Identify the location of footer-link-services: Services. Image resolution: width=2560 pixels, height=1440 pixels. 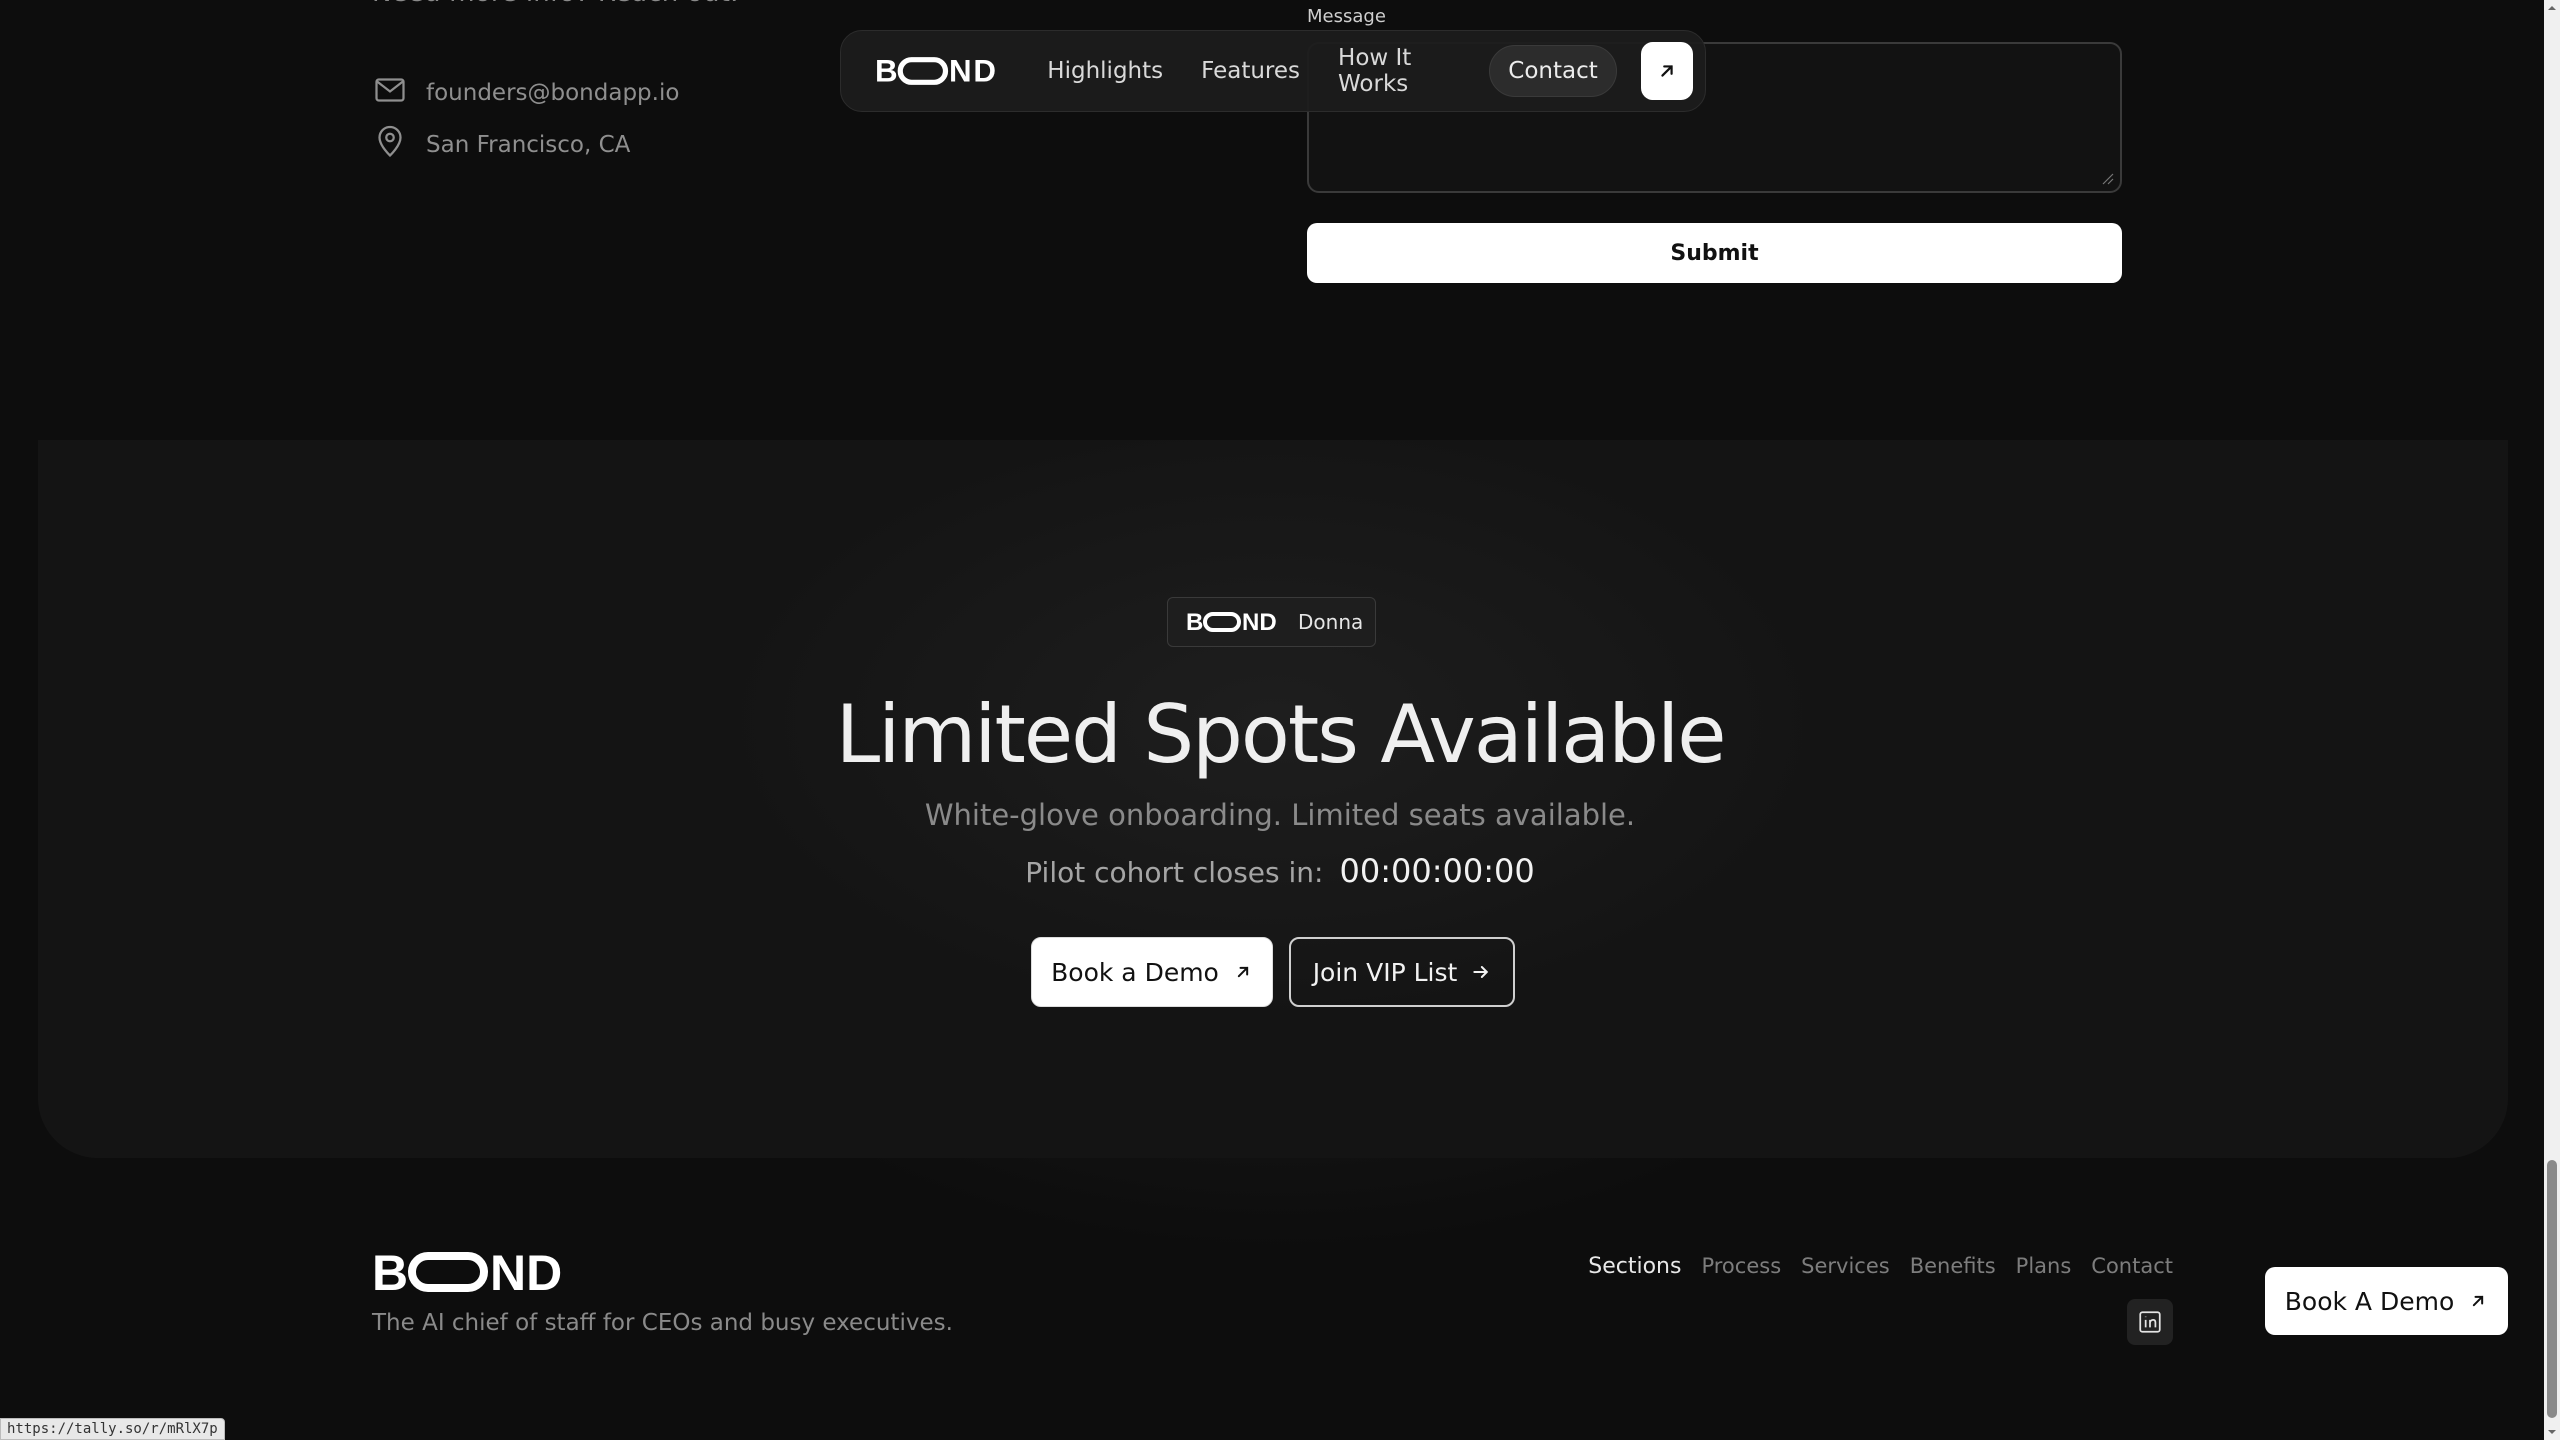
(1845, 1266).